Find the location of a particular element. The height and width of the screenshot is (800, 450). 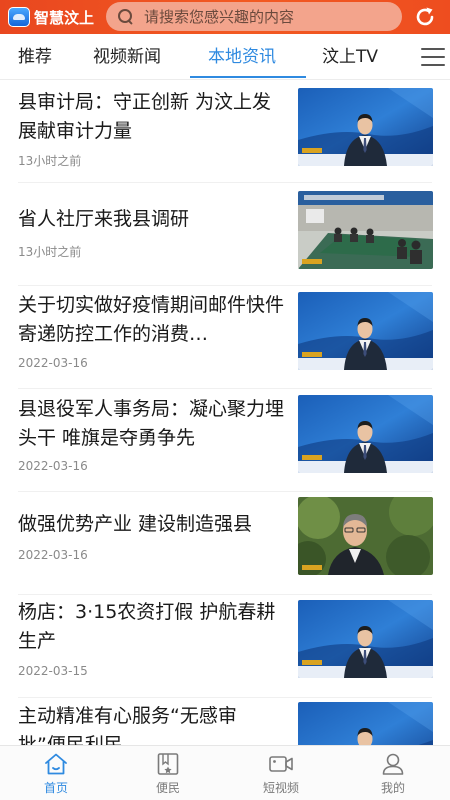

bookmark-star-icon is located at coordinates (168, 764).